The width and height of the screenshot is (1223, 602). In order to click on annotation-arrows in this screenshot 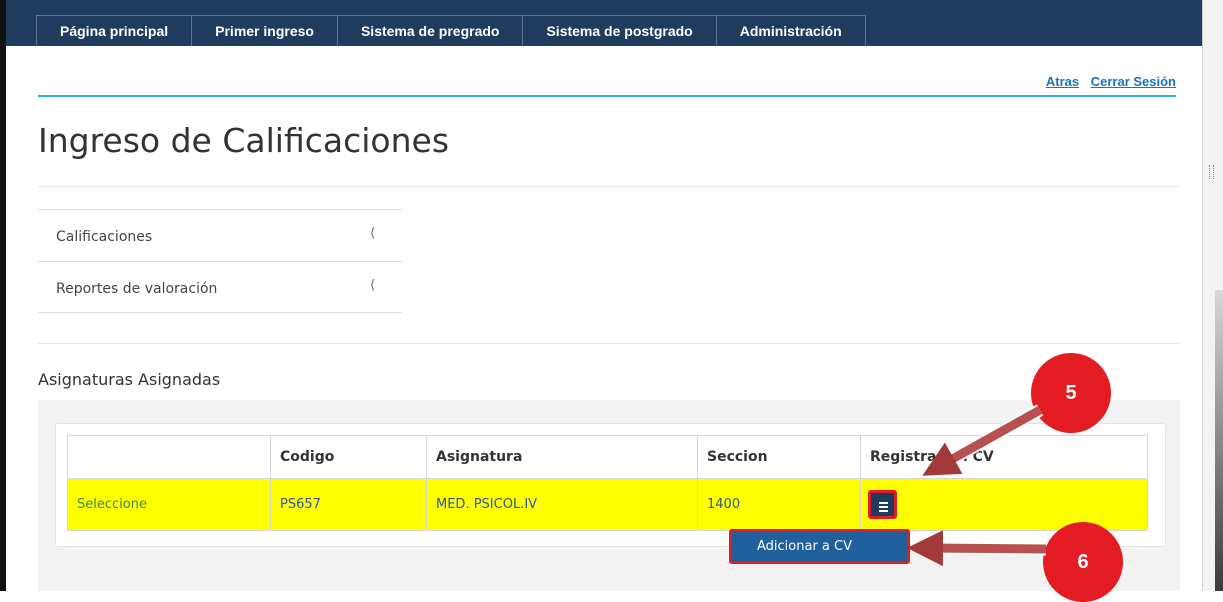, I will do `click(977, 485)`.